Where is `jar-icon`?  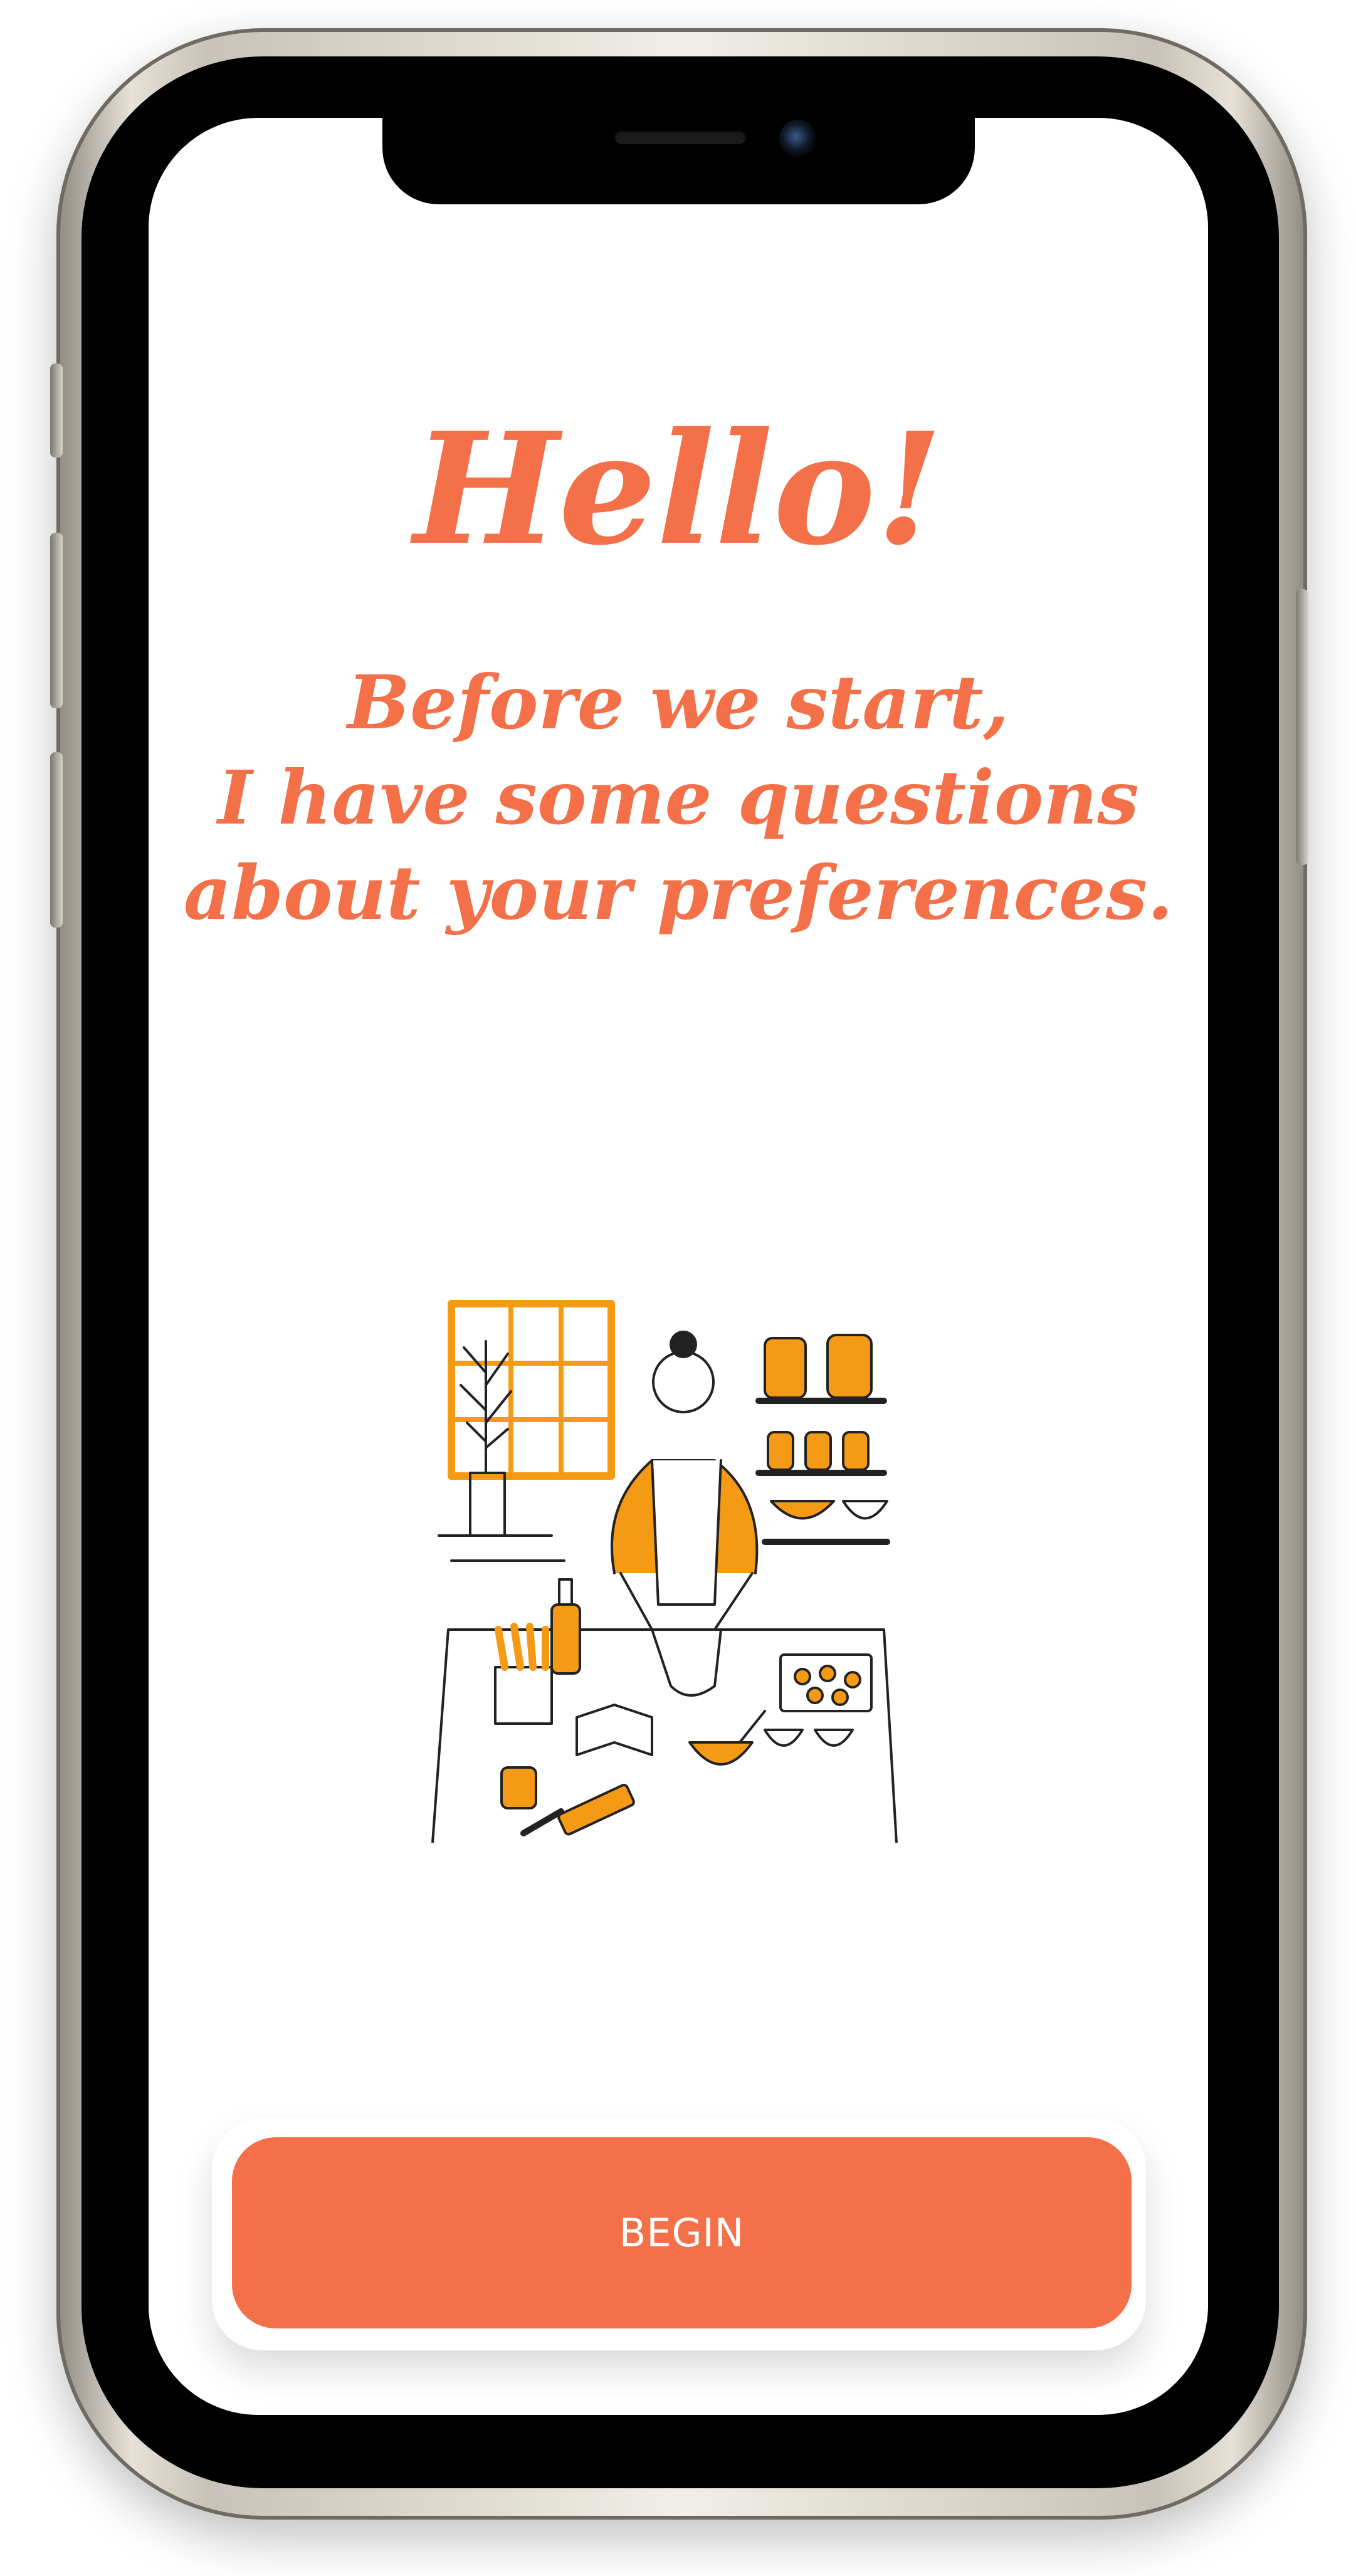
jar-icon is located at coordinates (519, 1787).